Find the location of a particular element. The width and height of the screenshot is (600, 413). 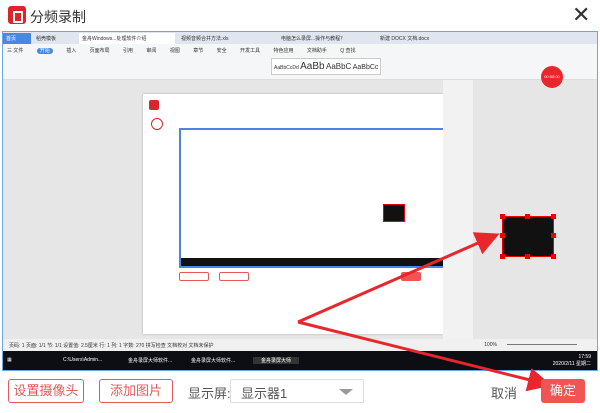

set-camera-button: 设置摄像头 is located at coordinates (46, 391).